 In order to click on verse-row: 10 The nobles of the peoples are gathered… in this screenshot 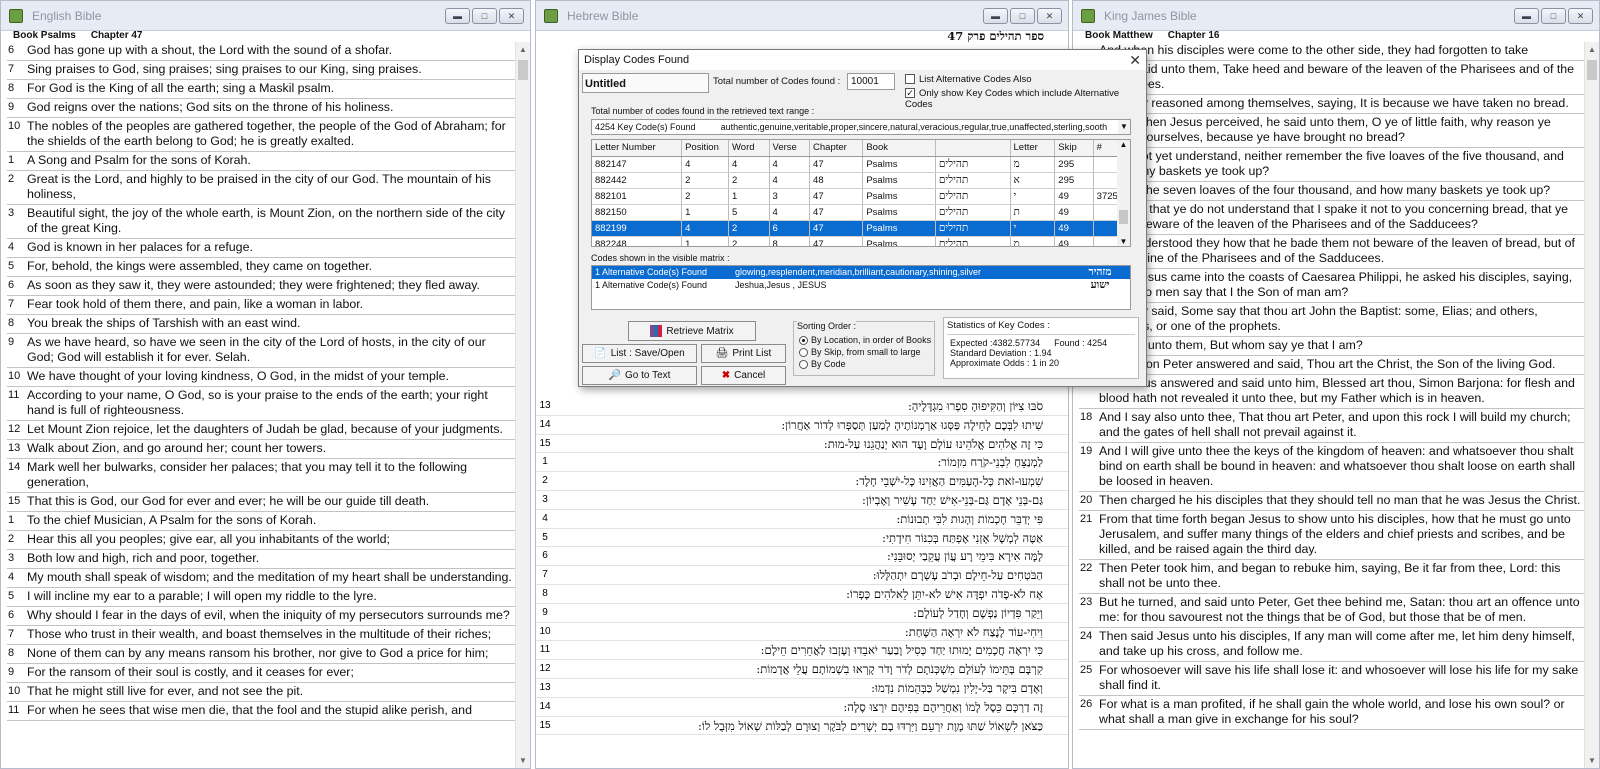, I will do `click(261, 135)`.